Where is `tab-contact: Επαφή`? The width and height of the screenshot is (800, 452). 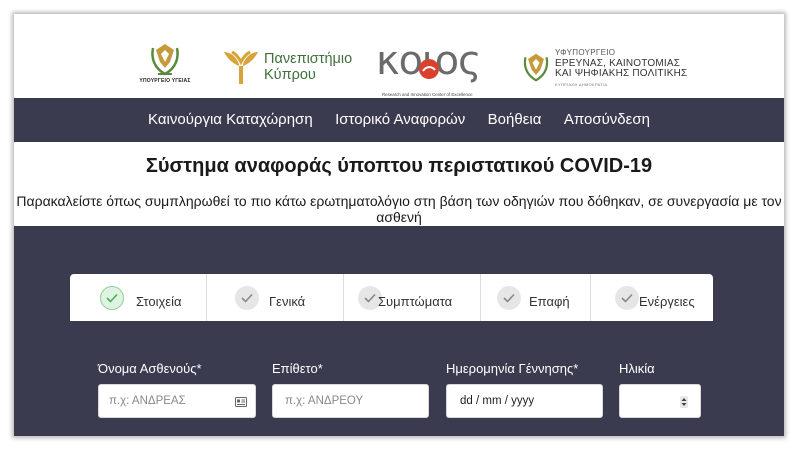
tab-contact: Επαφή is located at coordinates (536, 297).